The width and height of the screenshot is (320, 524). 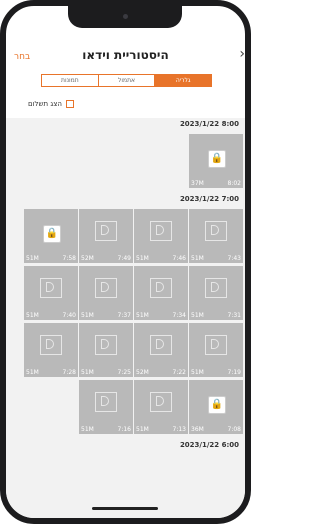 I want to click on video-thumbnail: 52M 7:49, so click(x=106, y=236).